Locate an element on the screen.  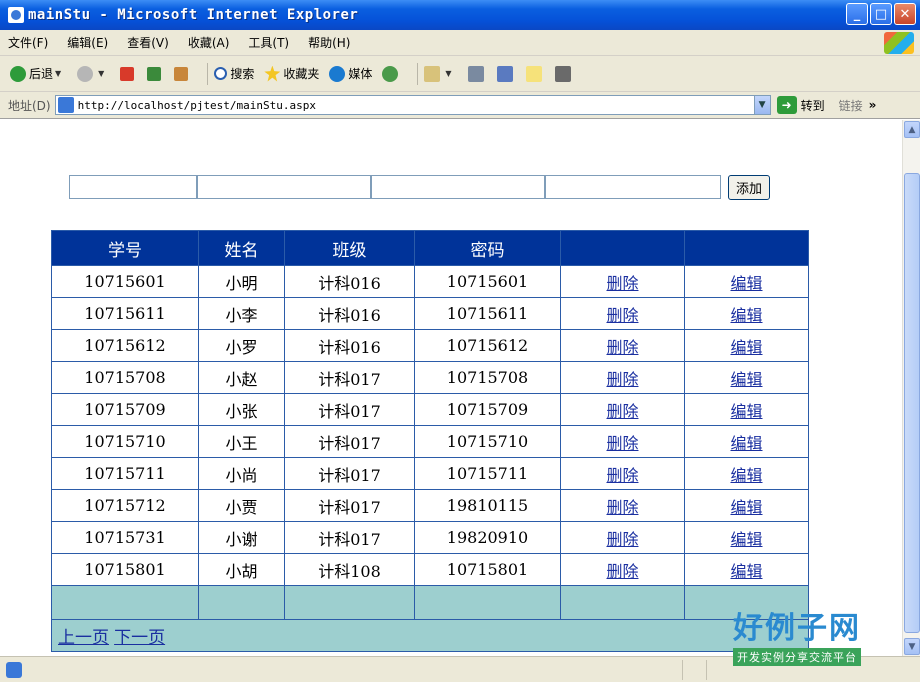
cell-student-id: 10715708 is located at coordinates (125, 377).